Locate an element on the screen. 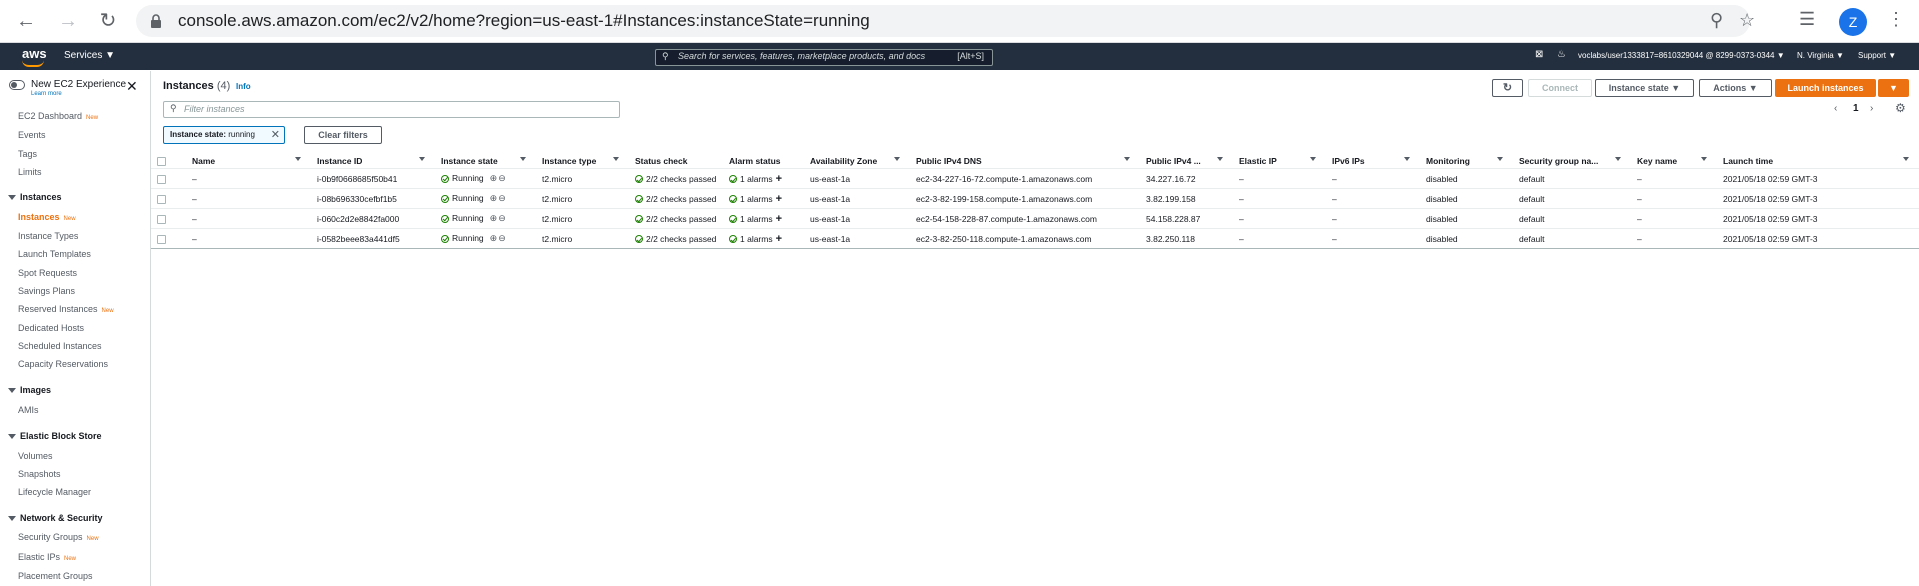 Image resolution: width=1919 pixels, height=586 pixels. prev-page-icon: ‹ is located at coordinates (1835, 108).